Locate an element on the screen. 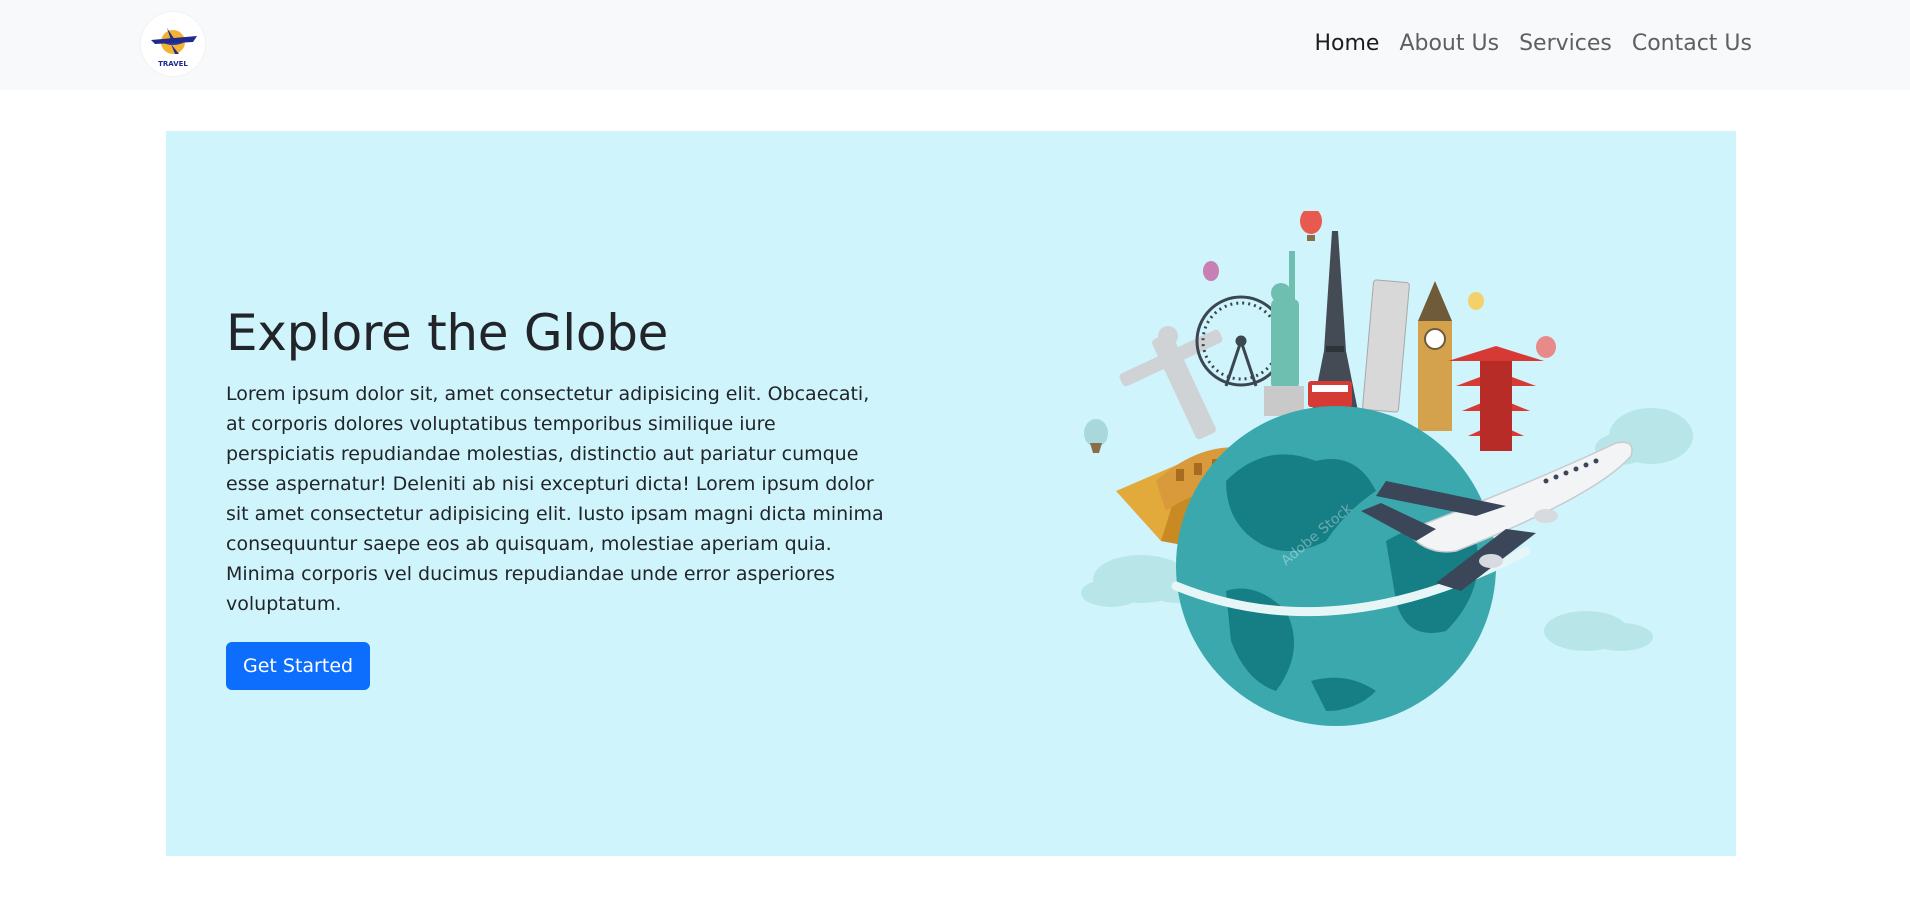 Image resolution: width=1910 pixels, height=918 pixels. nav-about-us: About Us is located at coordinates (1449, 44).